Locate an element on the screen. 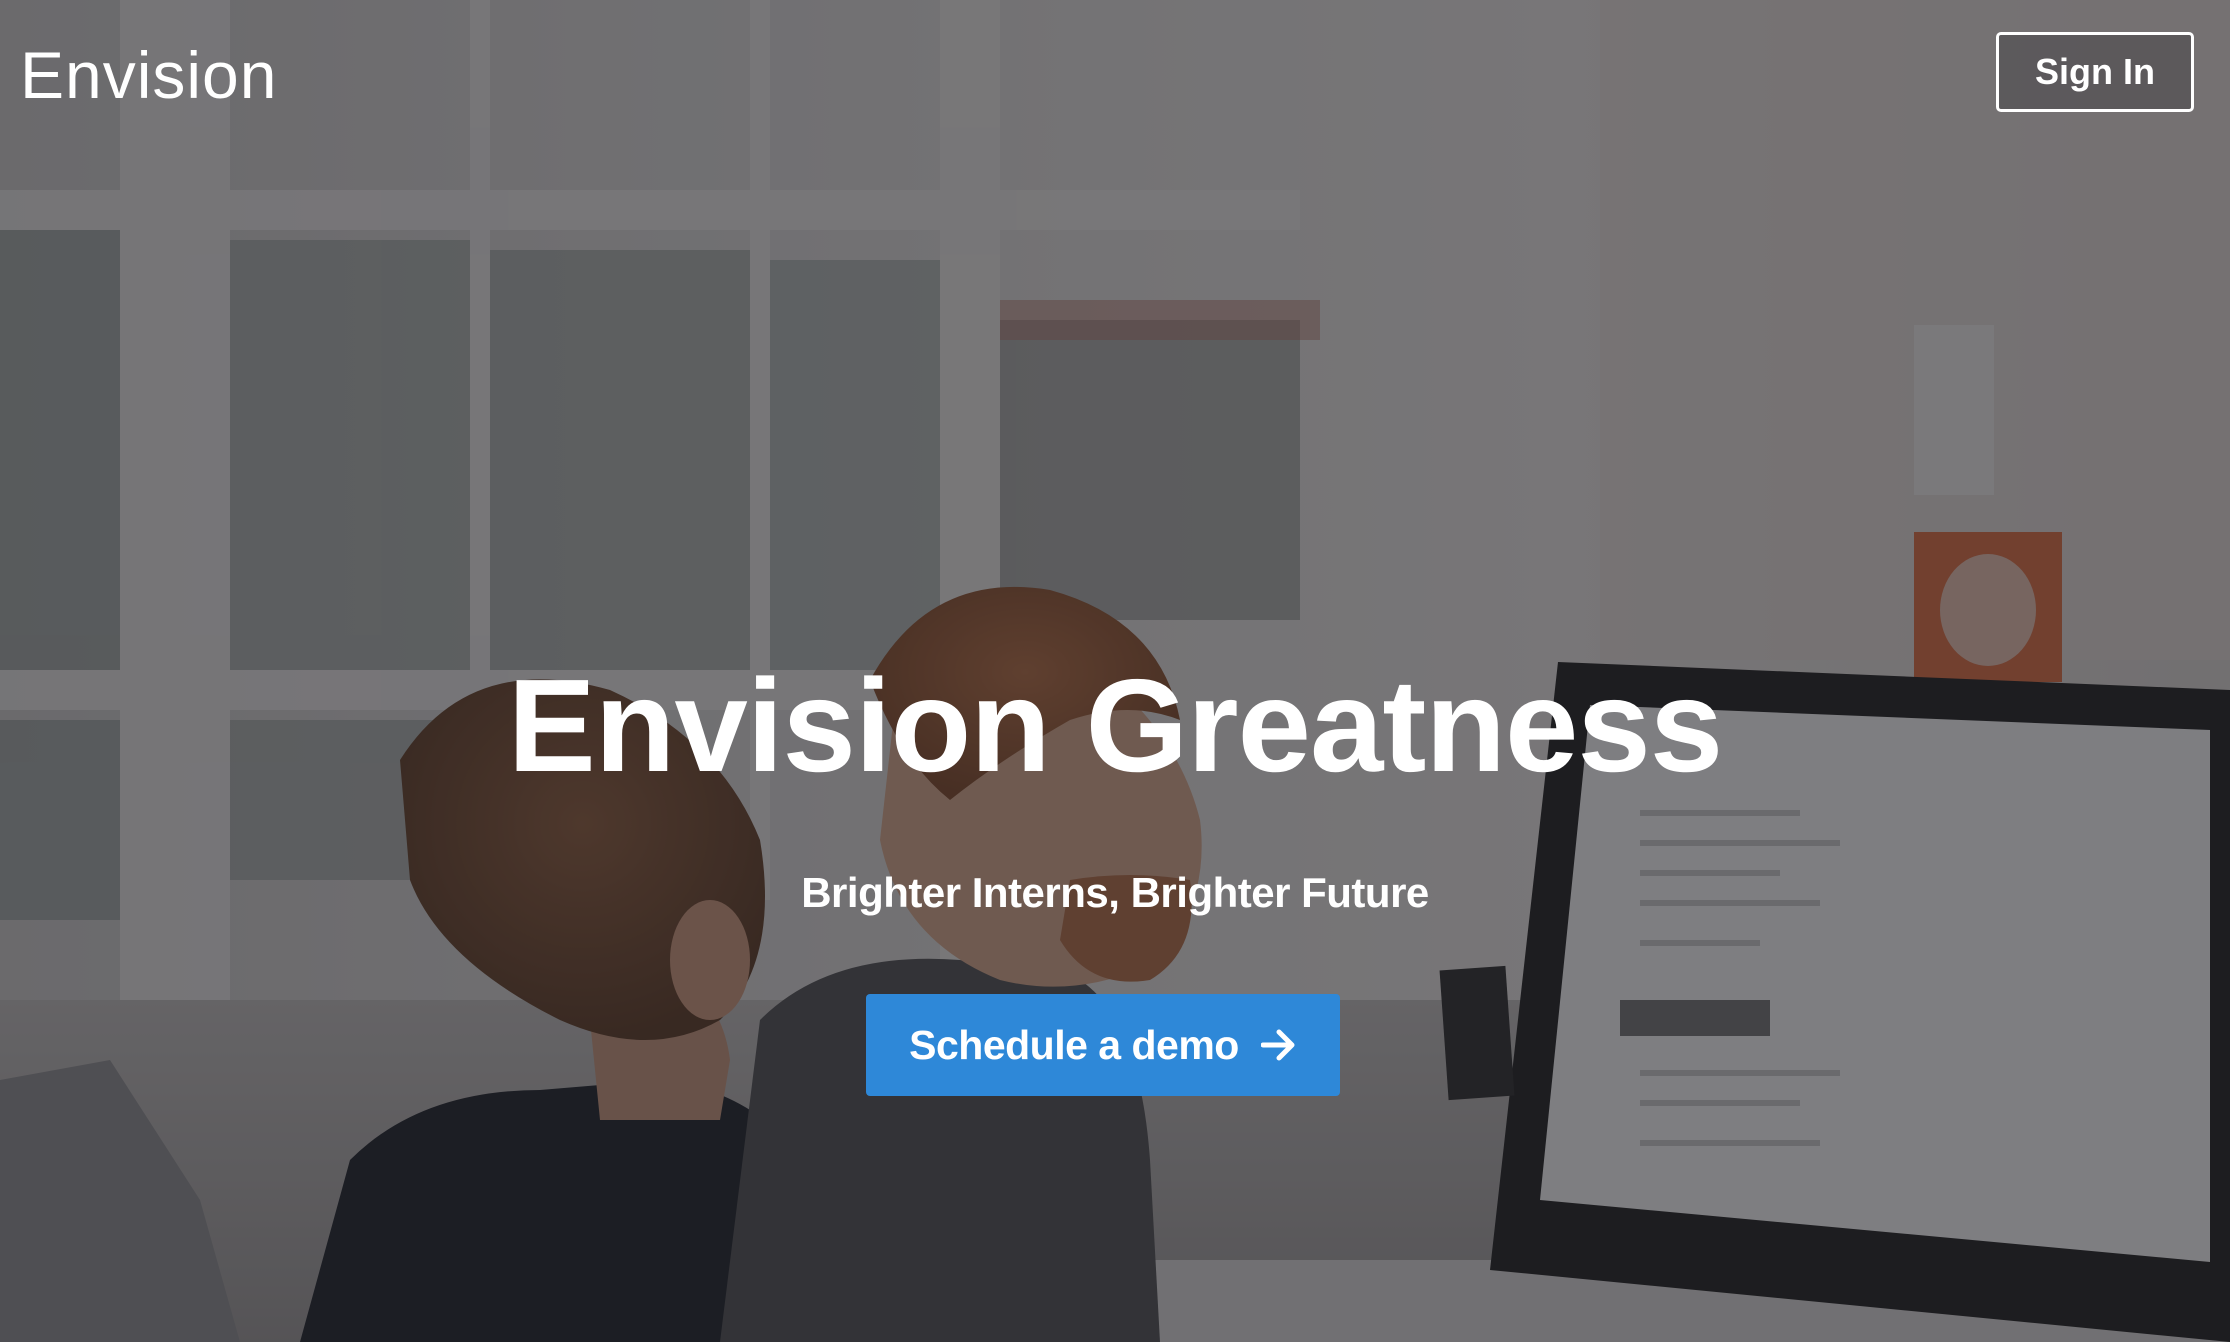  arrow-right-icon is located at coordinates (1278, 1045).